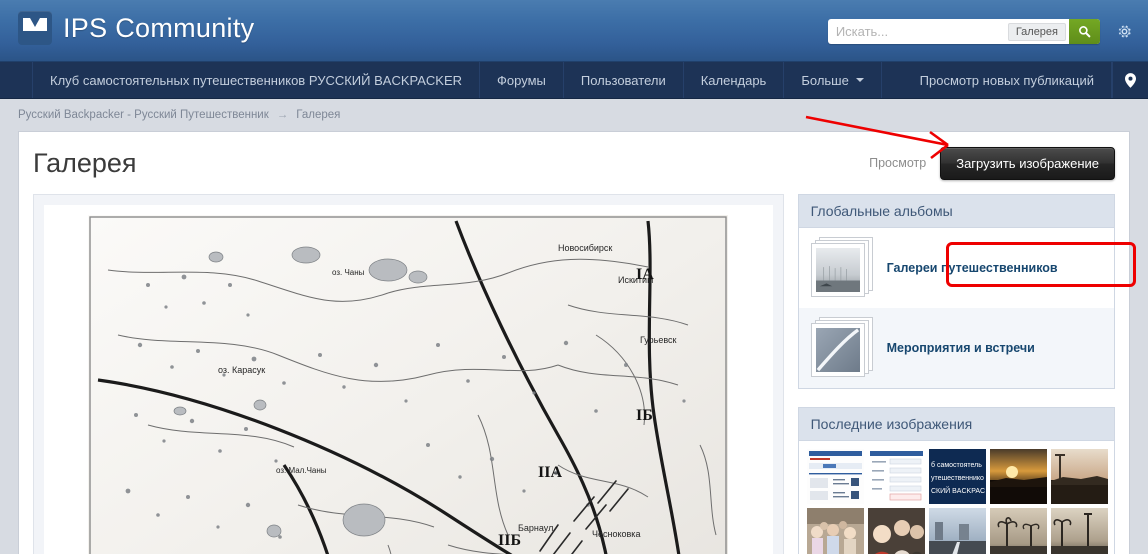 This screenshot has width=1148, height=554. Describe the element at coordinates (159, 27) in the screenshot. I see `brand-name: IPS Community` at that location.